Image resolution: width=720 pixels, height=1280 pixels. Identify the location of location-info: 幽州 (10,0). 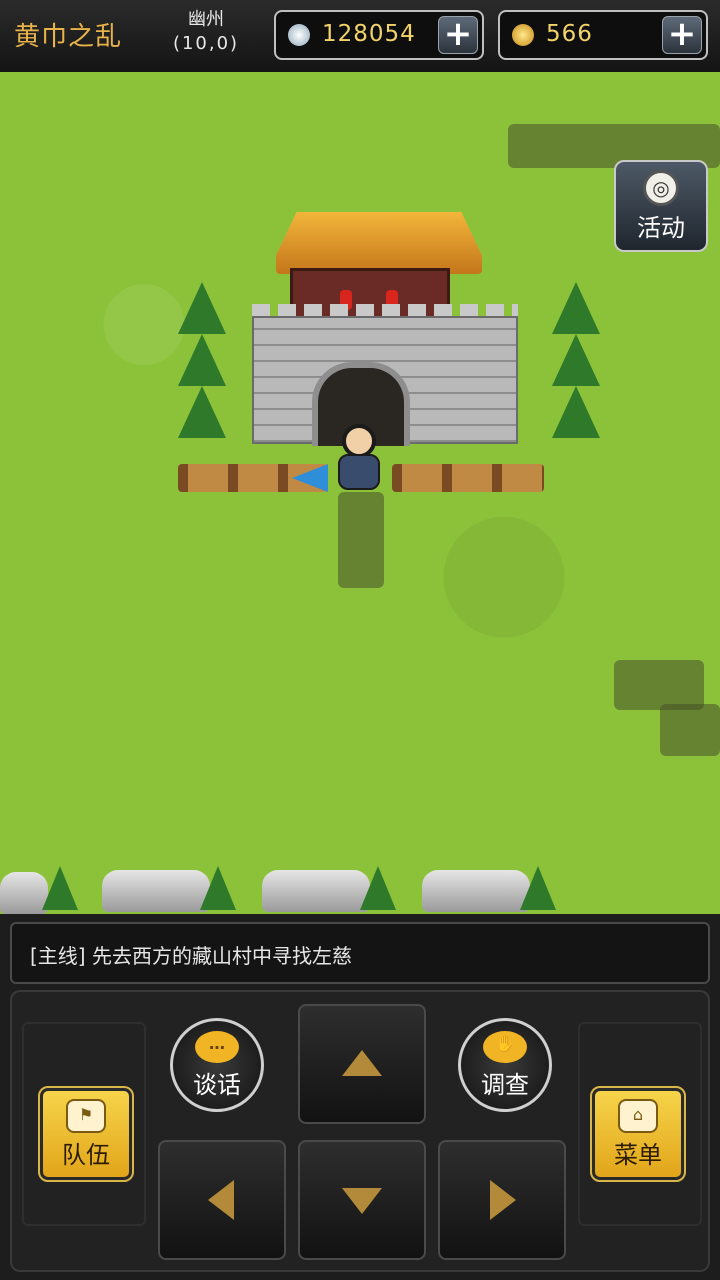
(206, 32).